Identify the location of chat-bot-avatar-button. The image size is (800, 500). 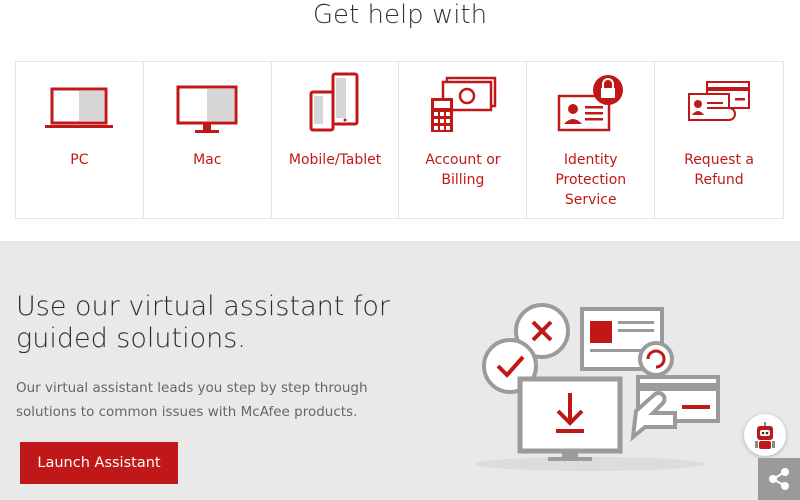
(765, 435).